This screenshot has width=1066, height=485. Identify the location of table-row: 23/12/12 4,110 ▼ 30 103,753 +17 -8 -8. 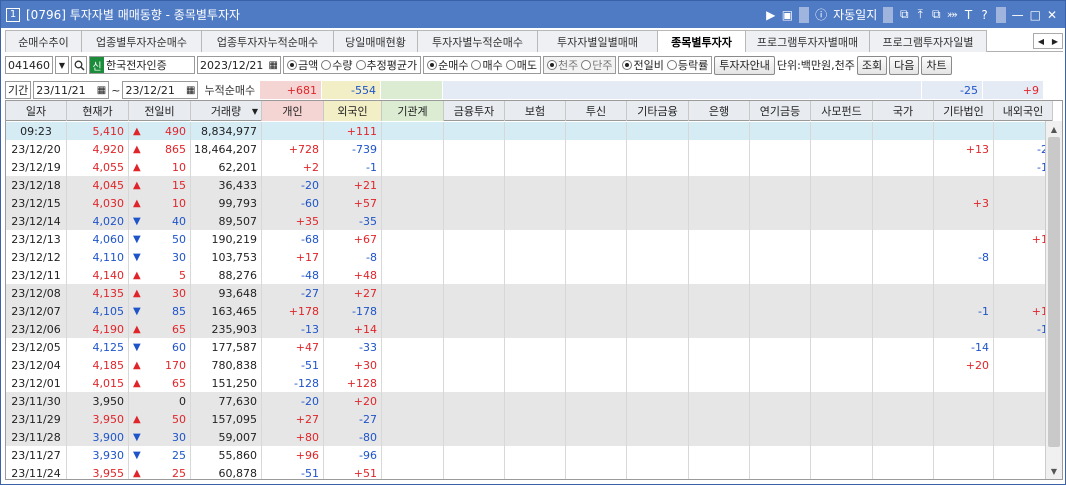
(529, 257).